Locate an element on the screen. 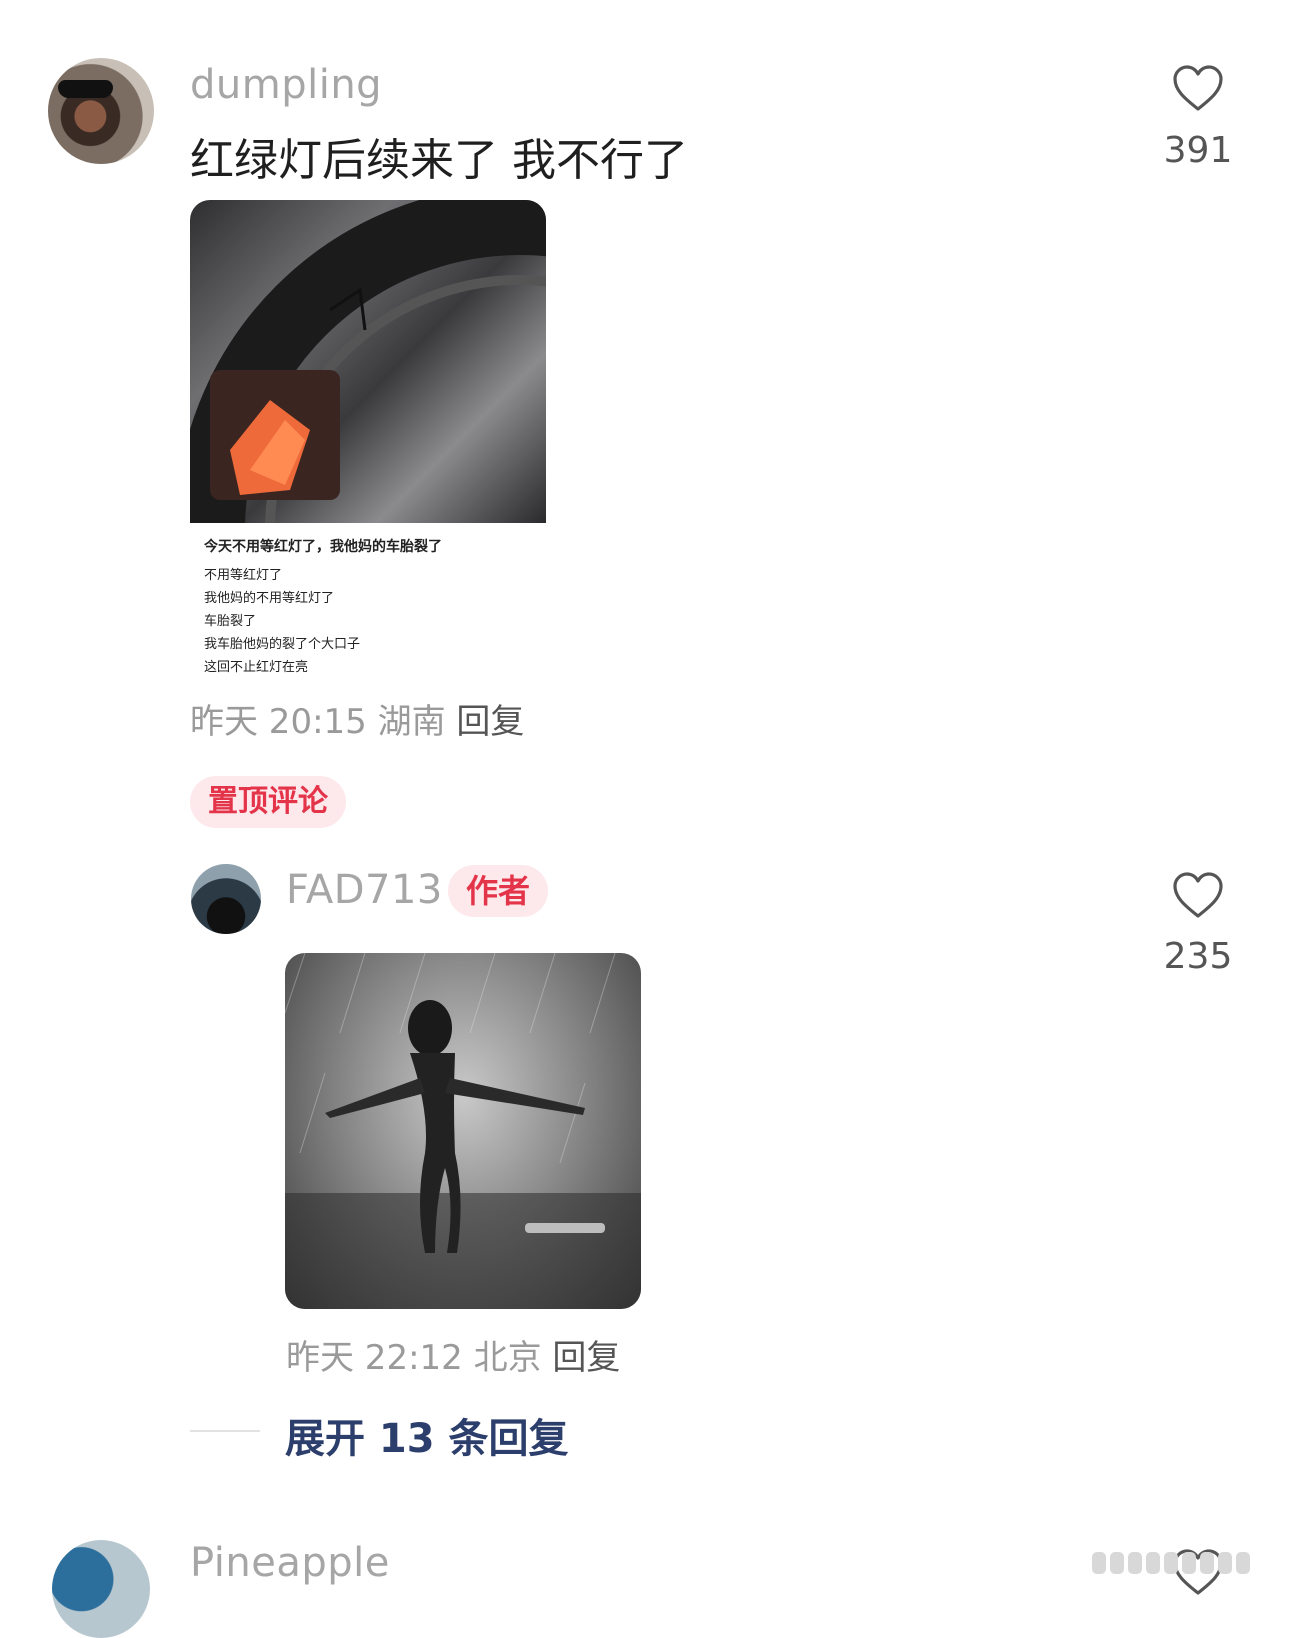  caption-line: 我他妈的不用等红灯了 is located at coordinates (269, 598).